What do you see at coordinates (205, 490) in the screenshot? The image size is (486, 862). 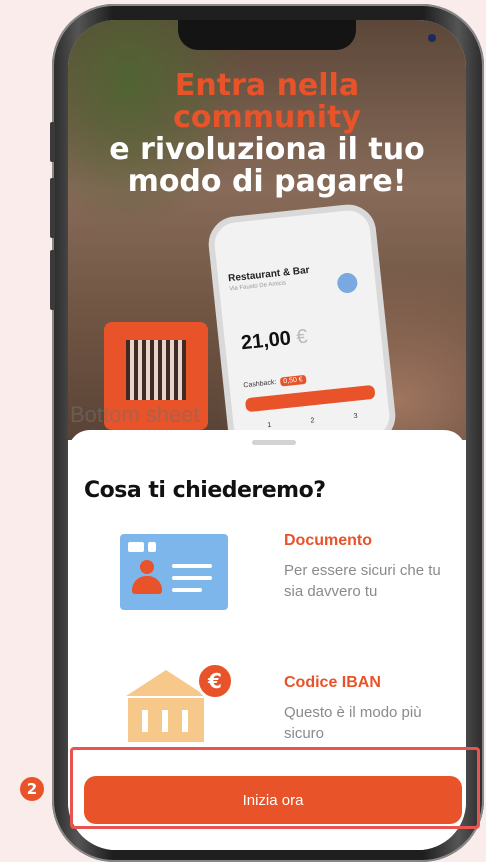 I see `sheet-title: Cosa ti chiederemo?` at bounding box center [205, 490].